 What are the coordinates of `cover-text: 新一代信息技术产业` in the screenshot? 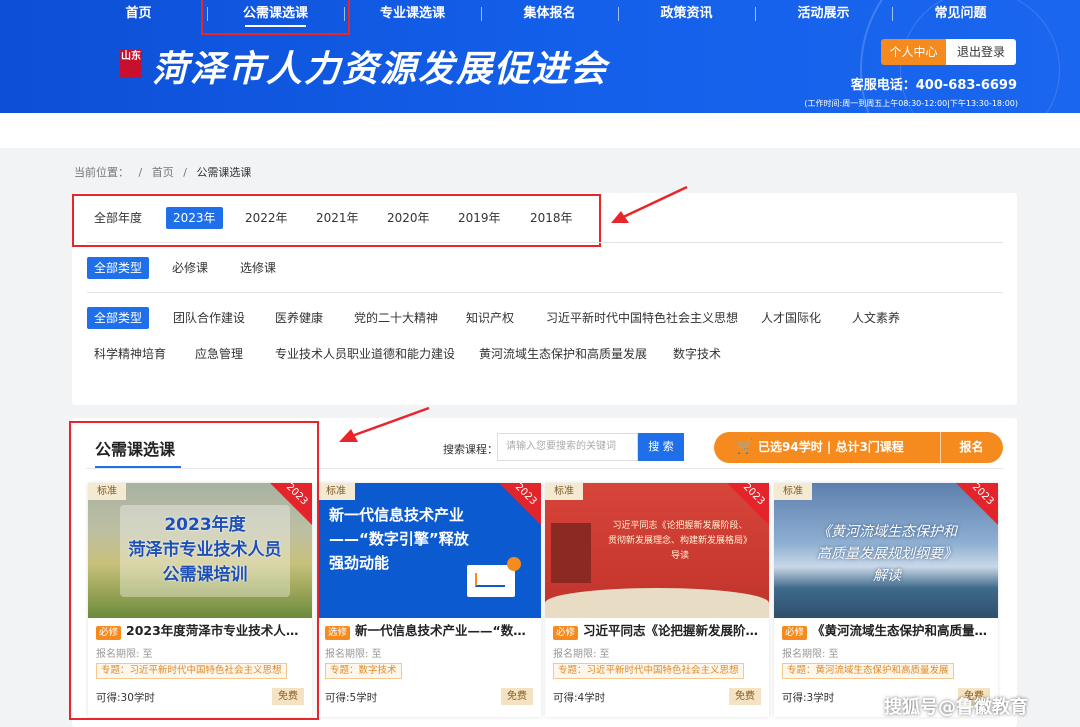 It's located at (397, 515).